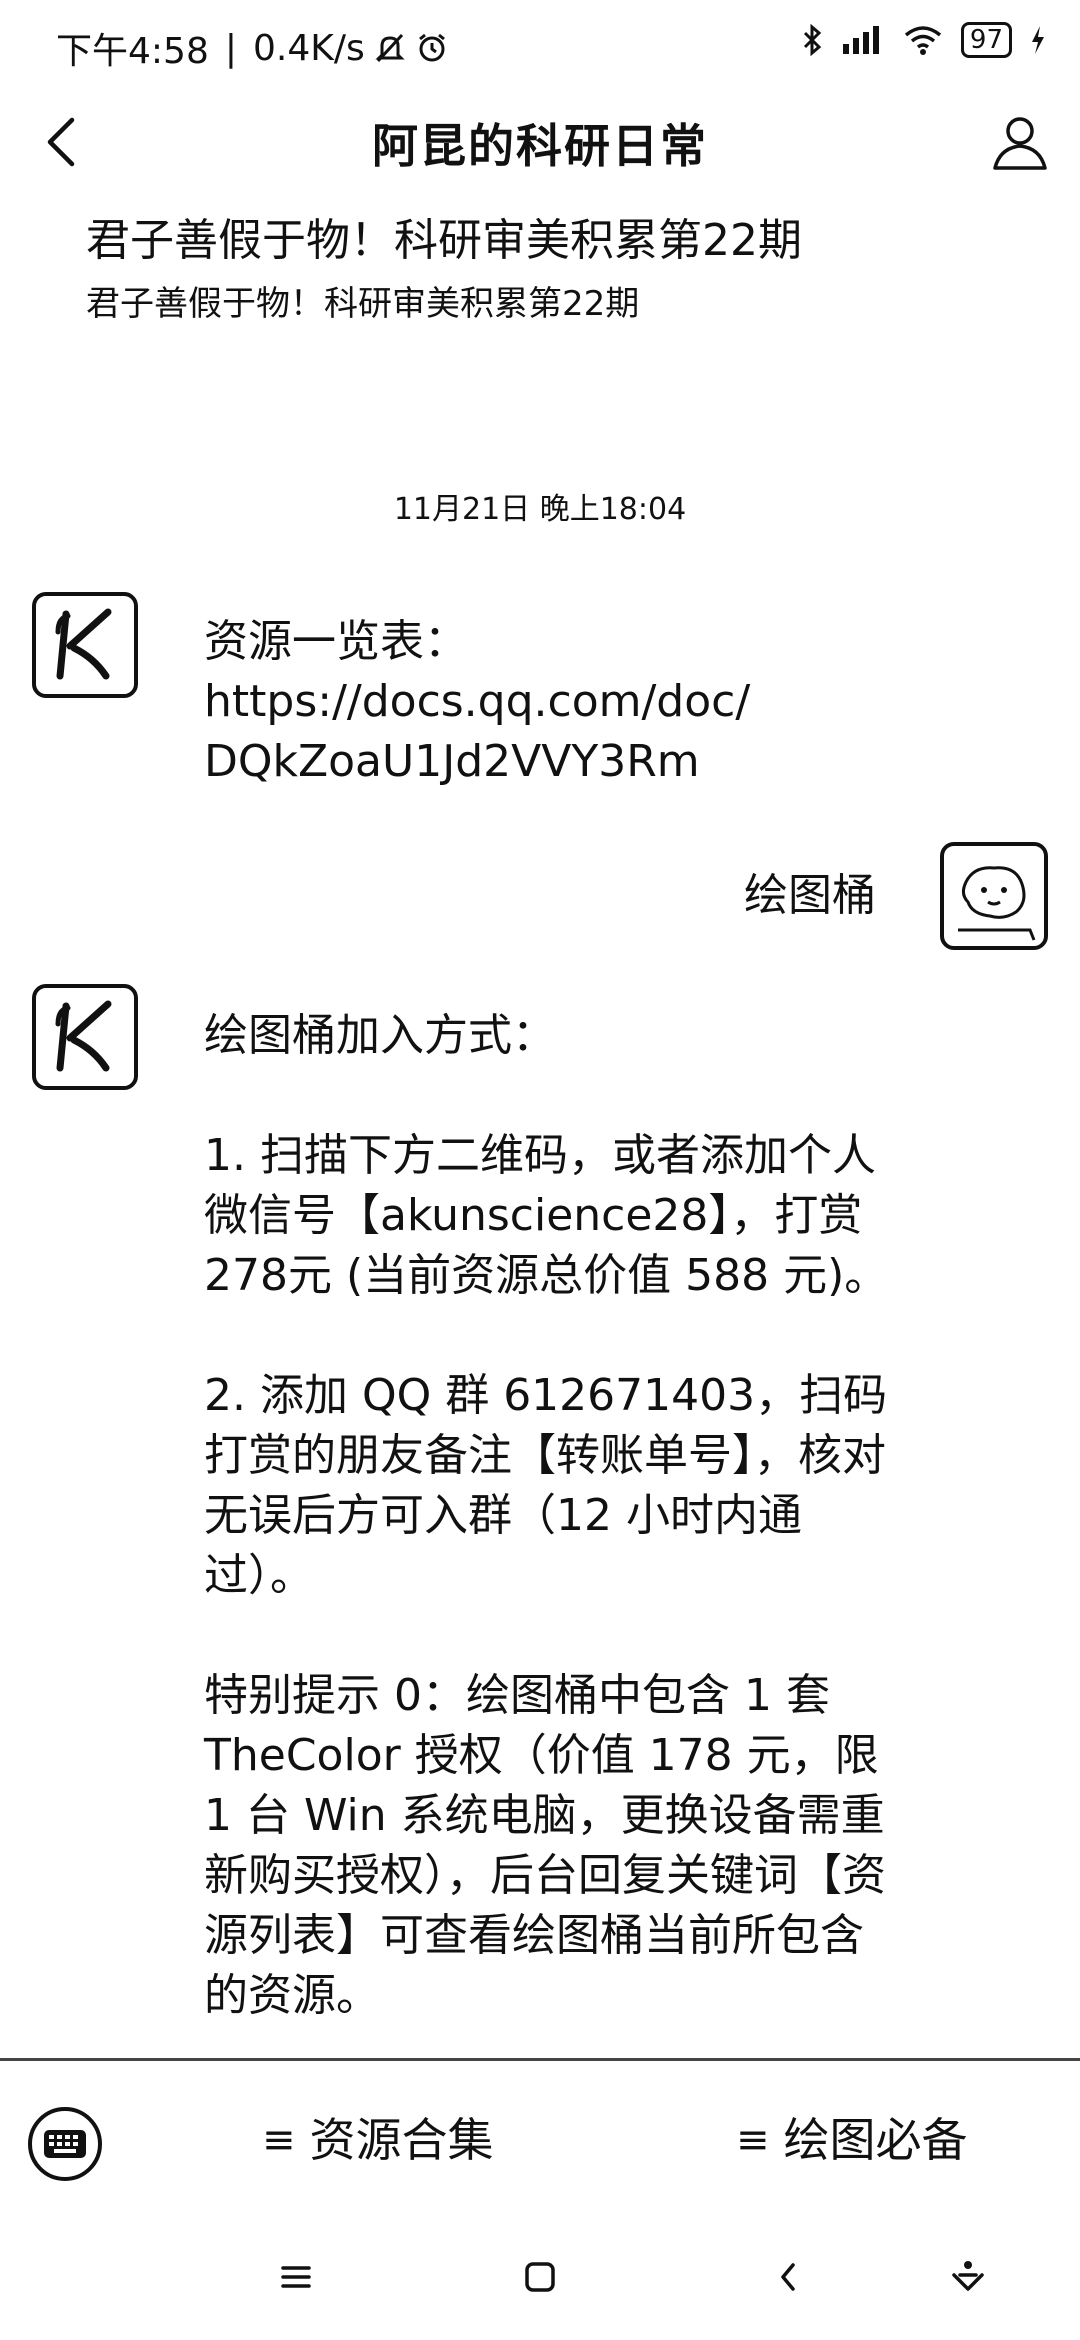 The image size is (1080, 2340). I want to click on person-icon, so click(1020, 143).